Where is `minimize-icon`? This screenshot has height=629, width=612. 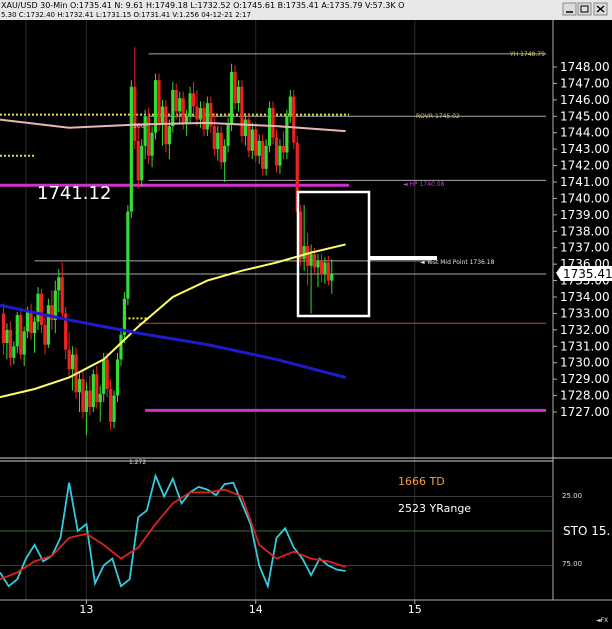
minimize-icon is located at coordinates (569, 9).